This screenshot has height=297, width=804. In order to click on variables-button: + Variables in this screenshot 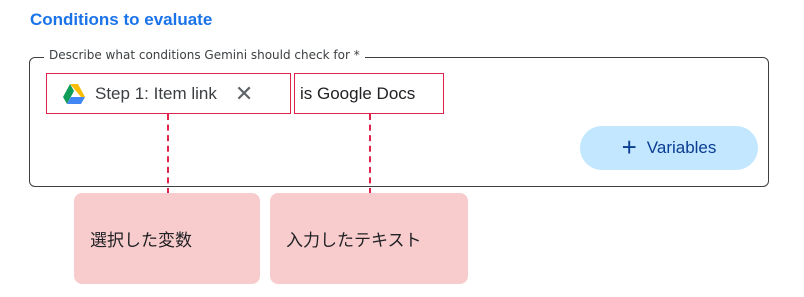, I will do `click(669, 148)`.